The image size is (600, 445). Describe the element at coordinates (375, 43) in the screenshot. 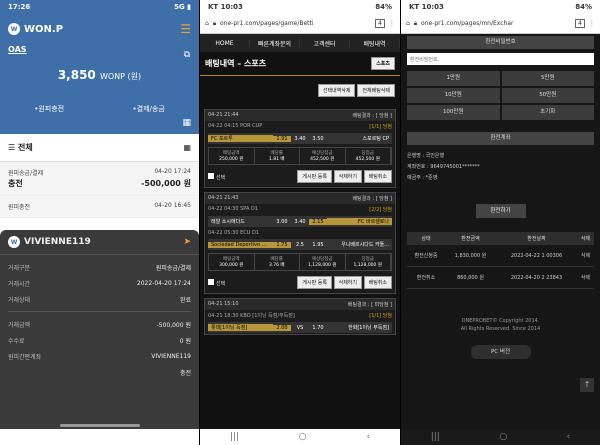

I see `nav-bet-history: 배팅내역` at that location.